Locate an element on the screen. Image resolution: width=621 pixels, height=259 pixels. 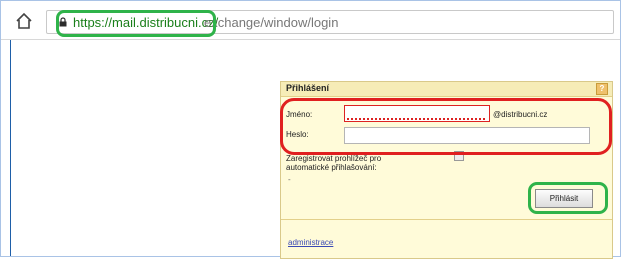
credentials-highlight-oval is located at coordinates (446, 126).